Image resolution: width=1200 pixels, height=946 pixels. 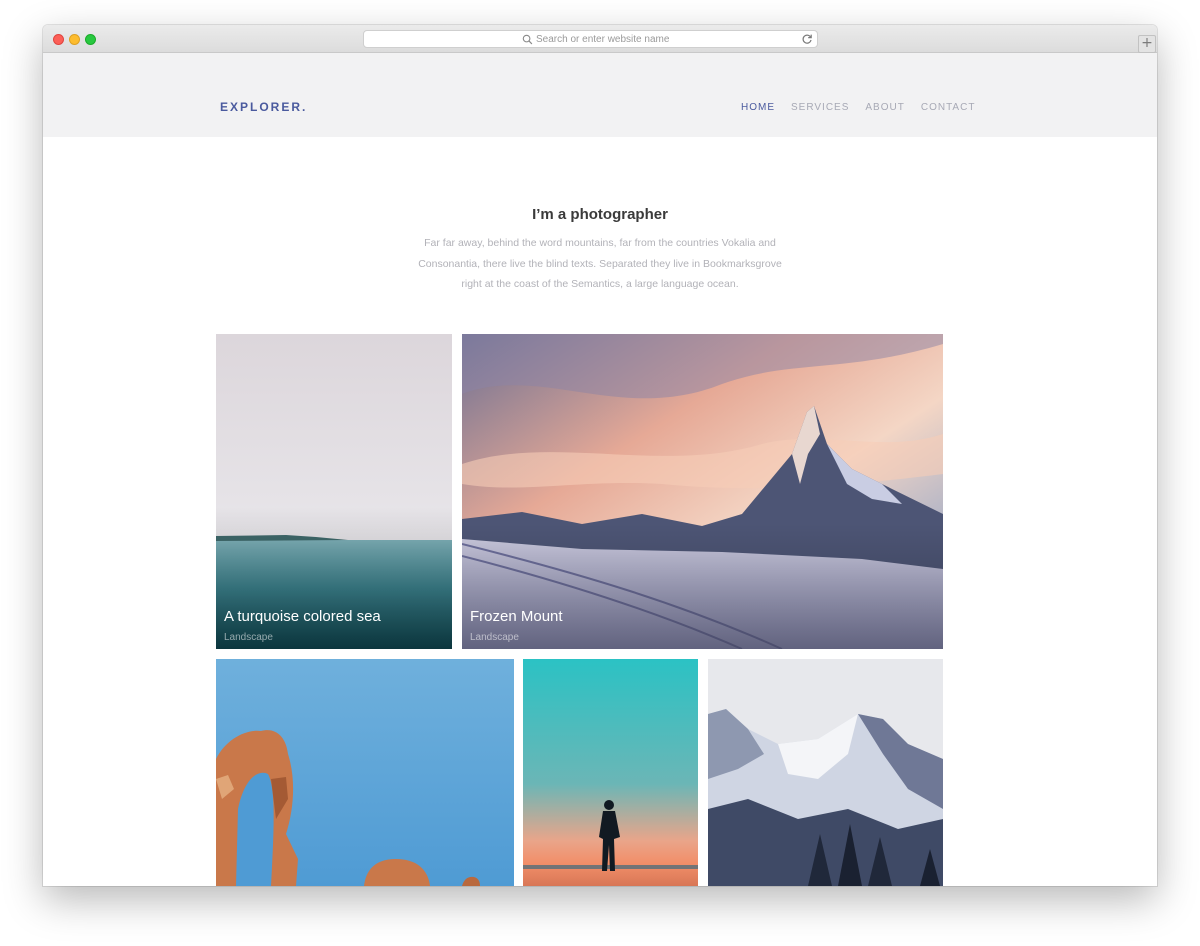 I want to click on nav-services: SERVICES, so click(x=820, y=107).